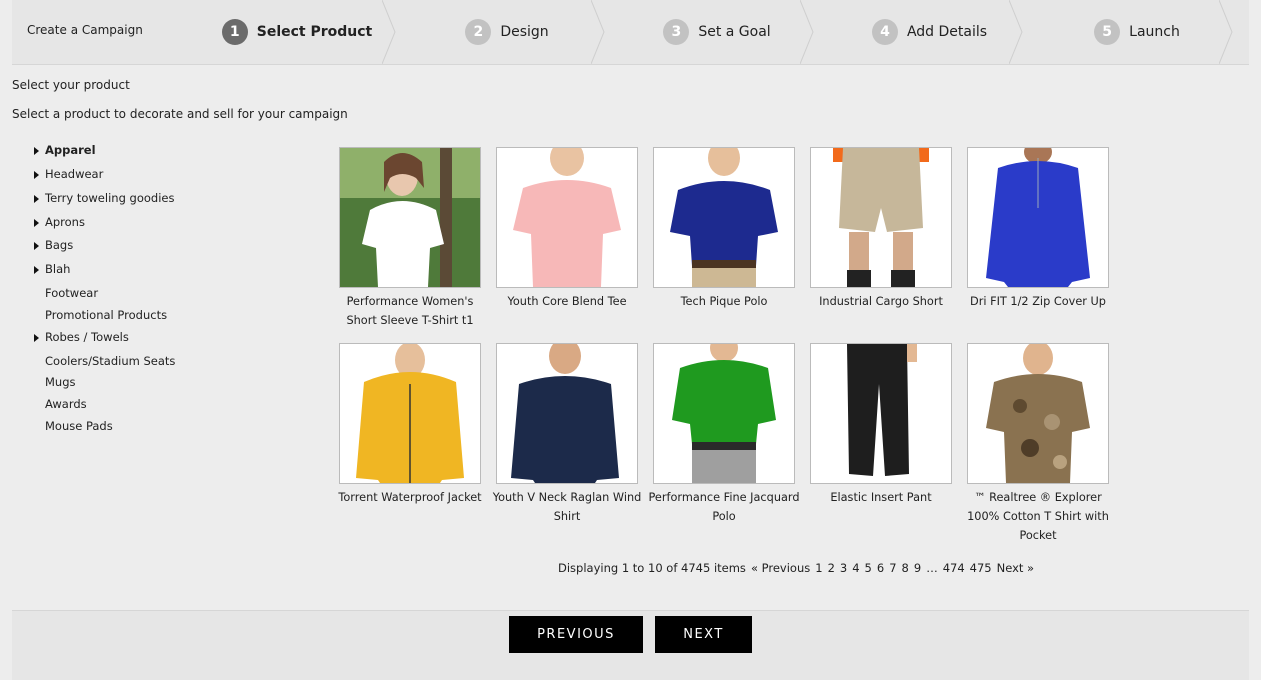  I want to click on white-tshirt-woman-image, so click(410, 217).